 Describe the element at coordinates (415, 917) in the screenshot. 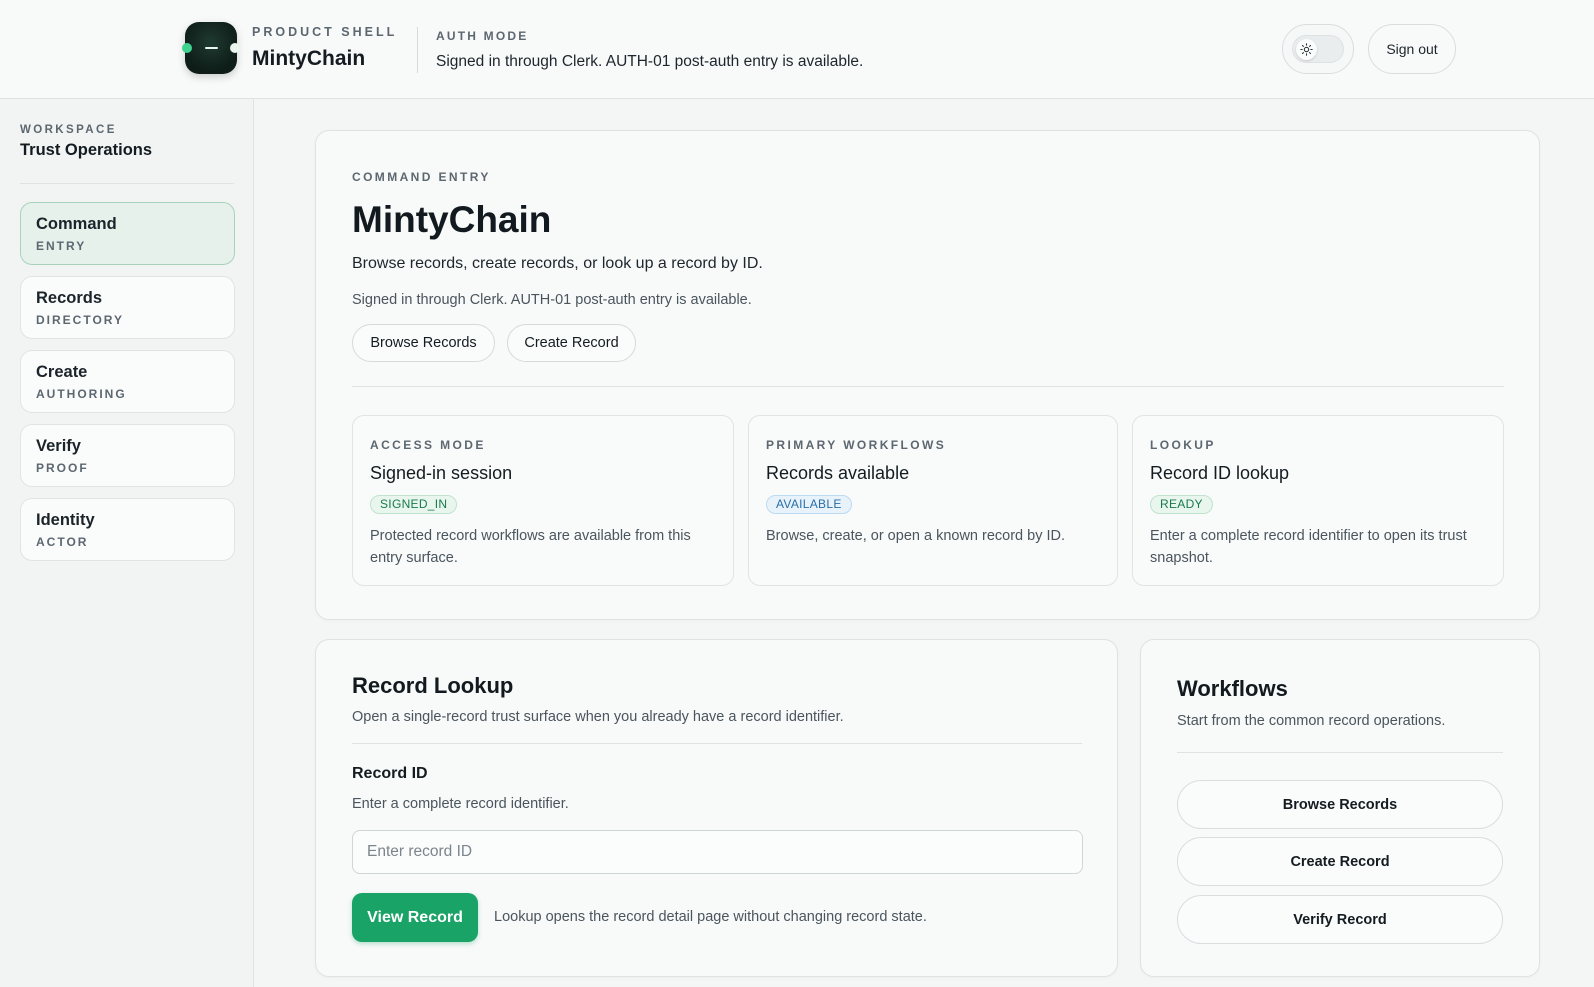

I see `view-record-button: View Record` at that location.